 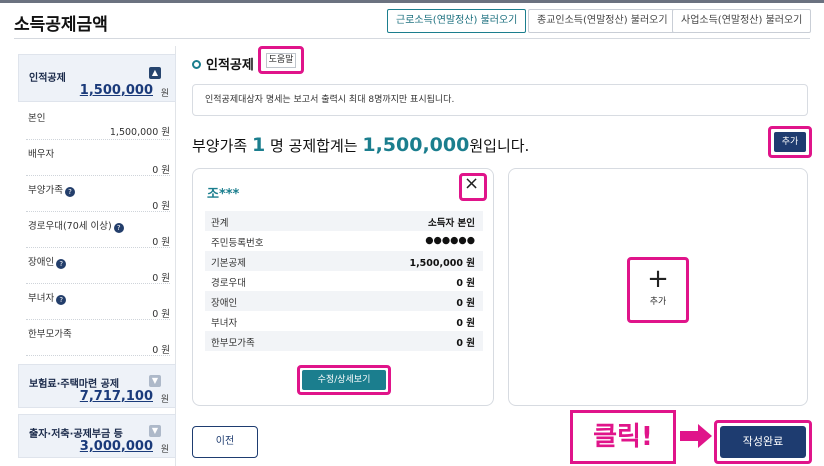 What do you see at coordinates (223, 194) in the screenshot?
I see `dependent-name: 조***` at bounding box center [223, 194].